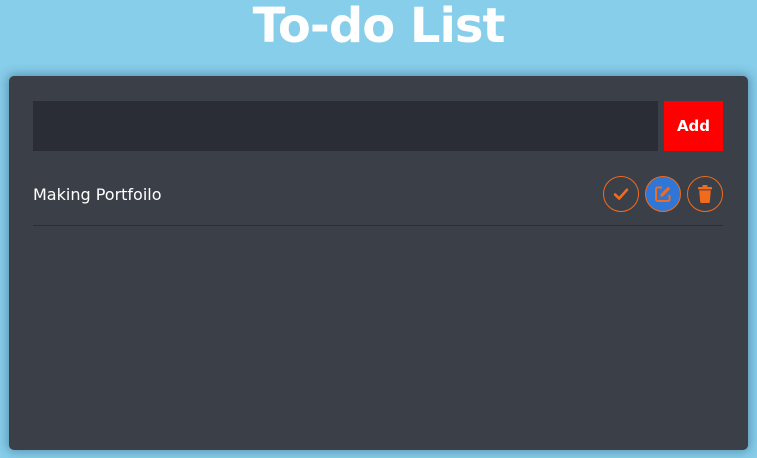 The image size is (757, 458). I want to click on page-title: To-do List, so click(379, 27).